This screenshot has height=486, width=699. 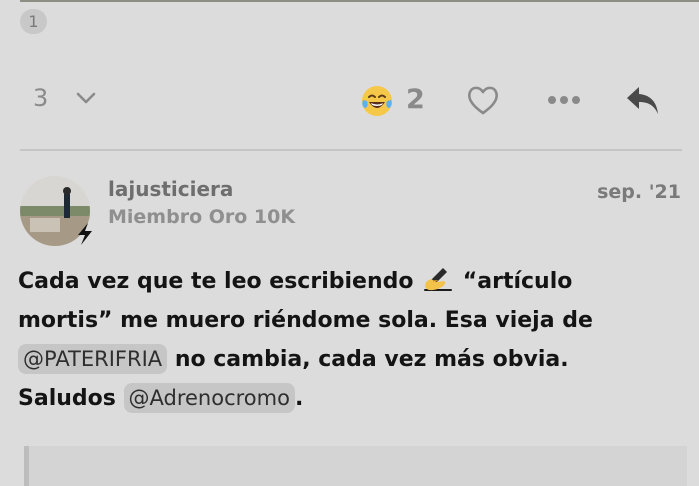 What do you see at coordinates (438, 279) in the screenshot?
I see `writing-hand-emoji-icon` at bounding box center [438, 279].